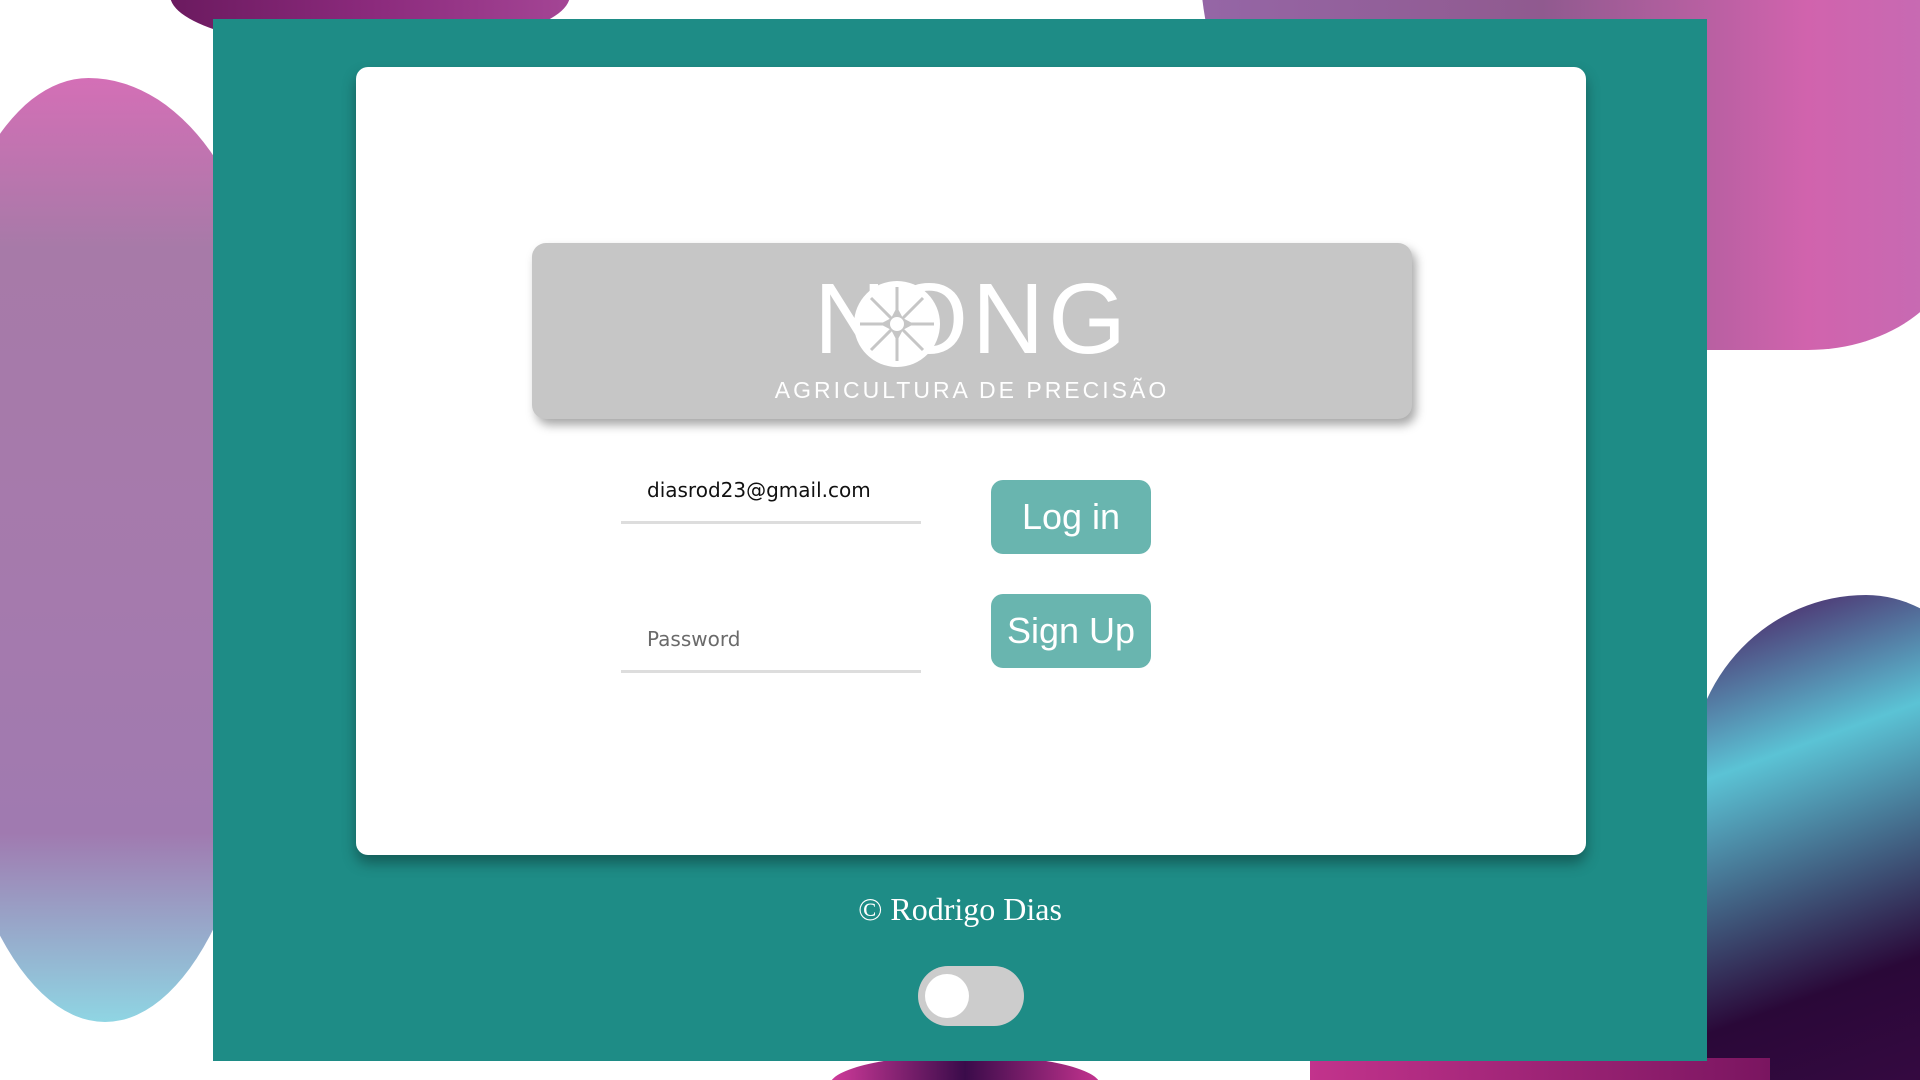 The height and width of the screenshot is (1080, 1920). What do you see at coordinates (947, 996) in the screenshot?
I see `toggle-knob-icon` at bounding box center [947, 996].